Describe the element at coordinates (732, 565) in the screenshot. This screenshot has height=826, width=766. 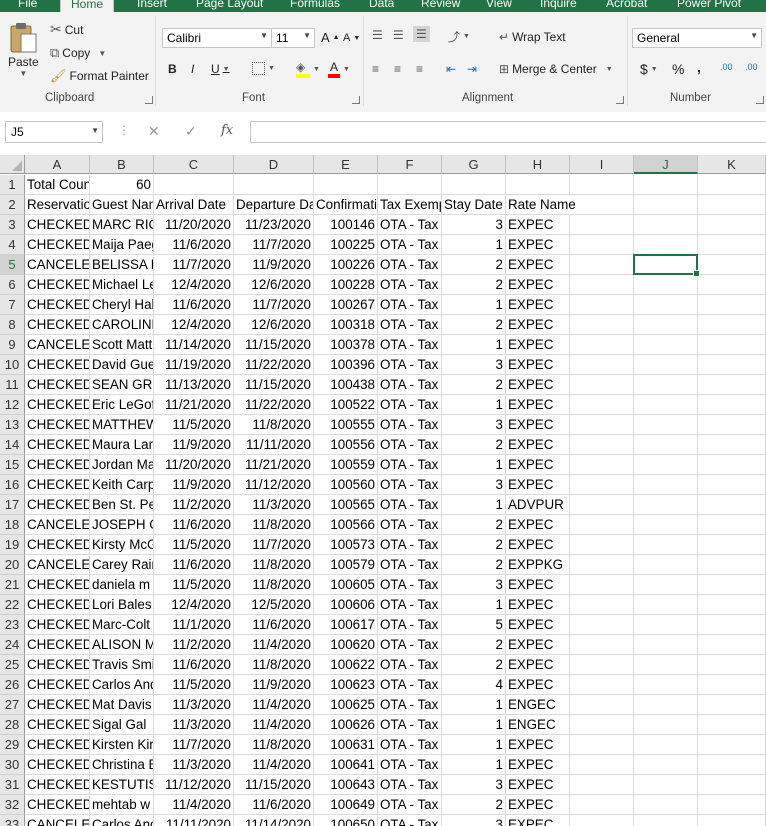
I see `cell-k20` at that location.